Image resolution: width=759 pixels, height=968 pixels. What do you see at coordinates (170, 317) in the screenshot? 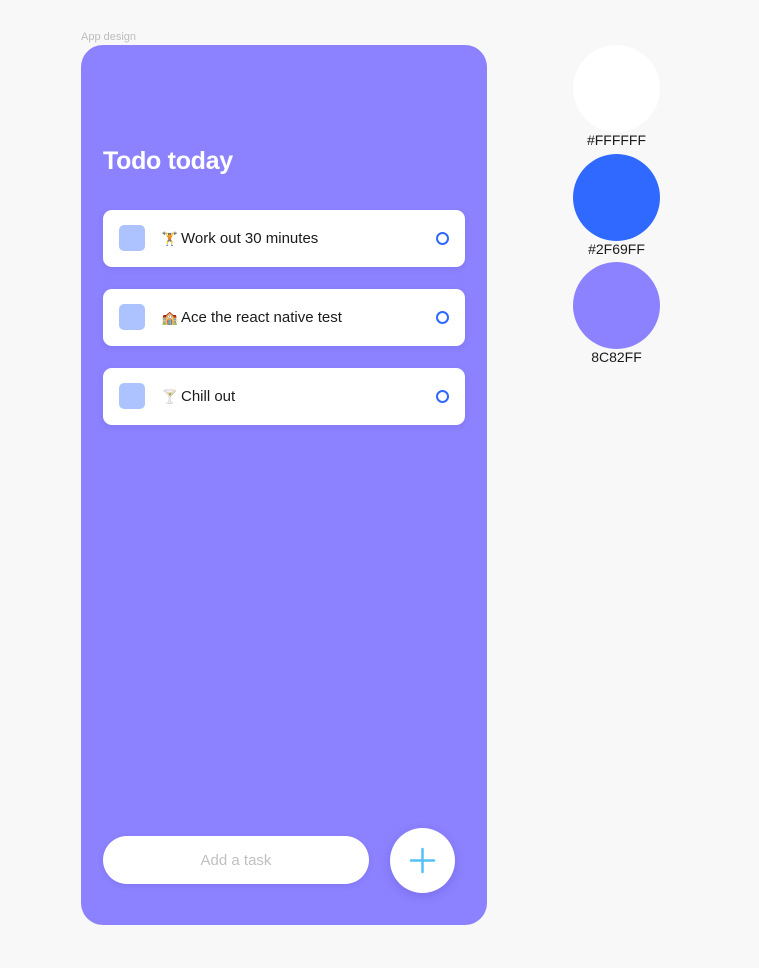
I see `school-icon: 🏫` at bounding box center [170, 317].